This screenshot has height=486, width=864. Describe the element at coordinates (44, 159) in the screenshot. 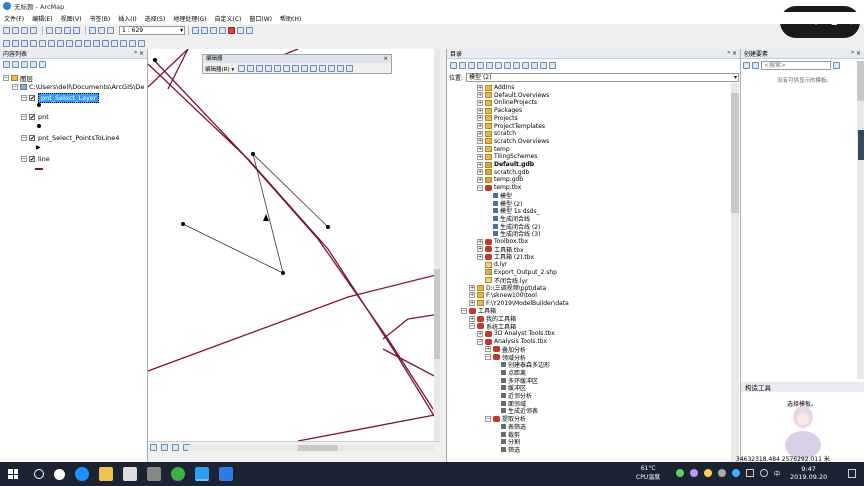

I see `layer-name: line` at that location.